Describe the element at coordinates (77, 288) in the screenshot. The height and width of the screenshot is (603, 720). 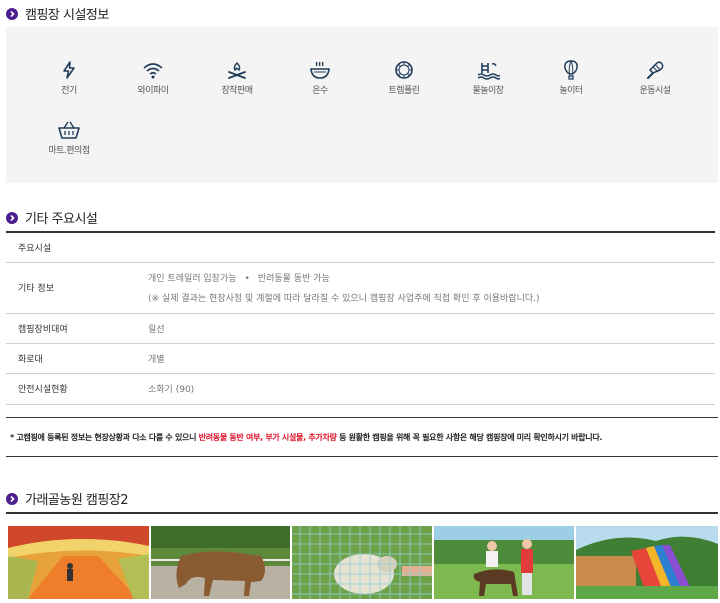
I see `other-info-label: 기타 정보` at that location.